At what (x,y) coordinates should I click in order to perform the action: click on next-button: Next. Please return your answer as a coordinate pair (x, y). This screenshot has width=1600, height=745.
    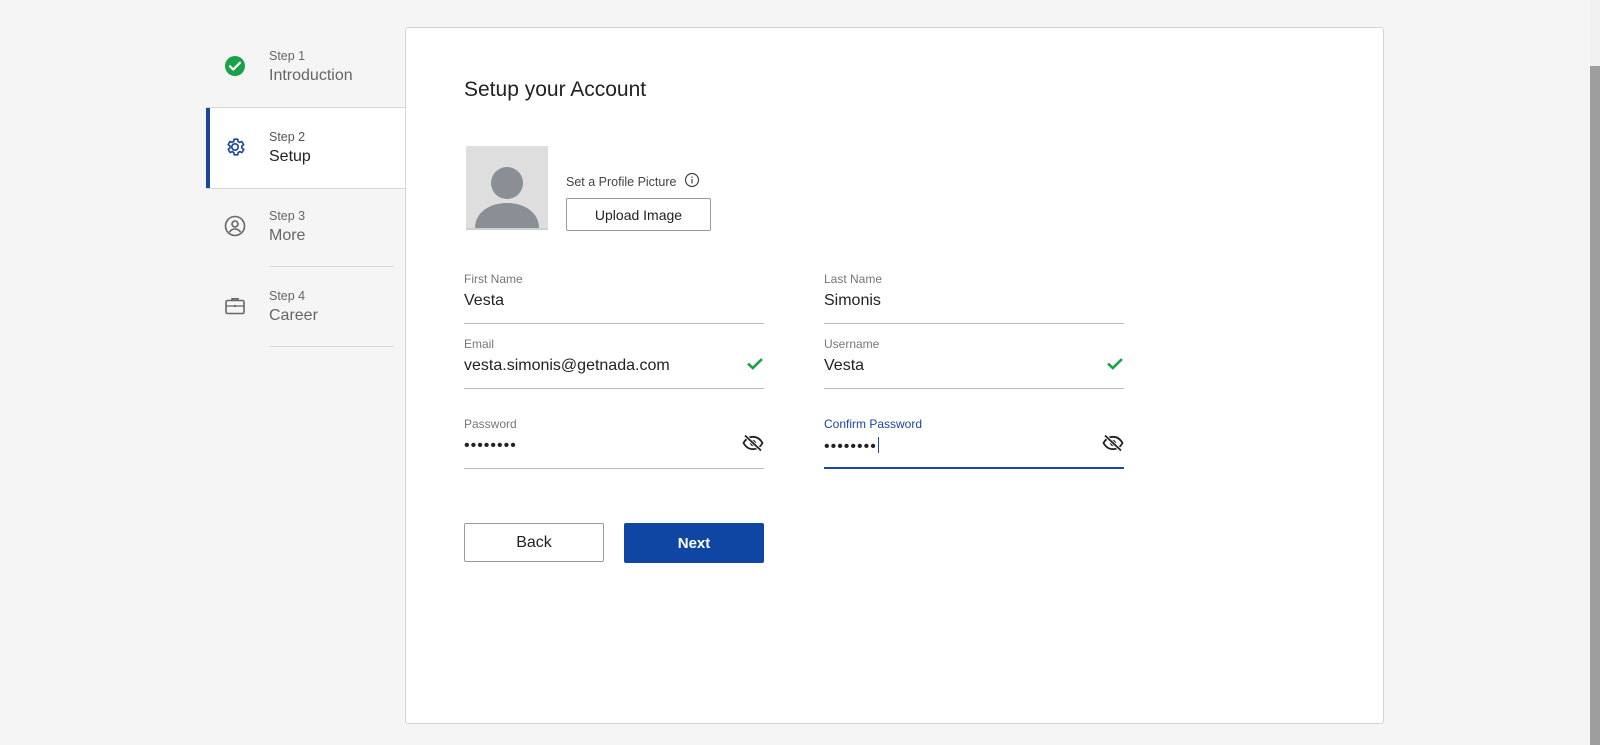
    Looking at the image, I should click on (694, 543).